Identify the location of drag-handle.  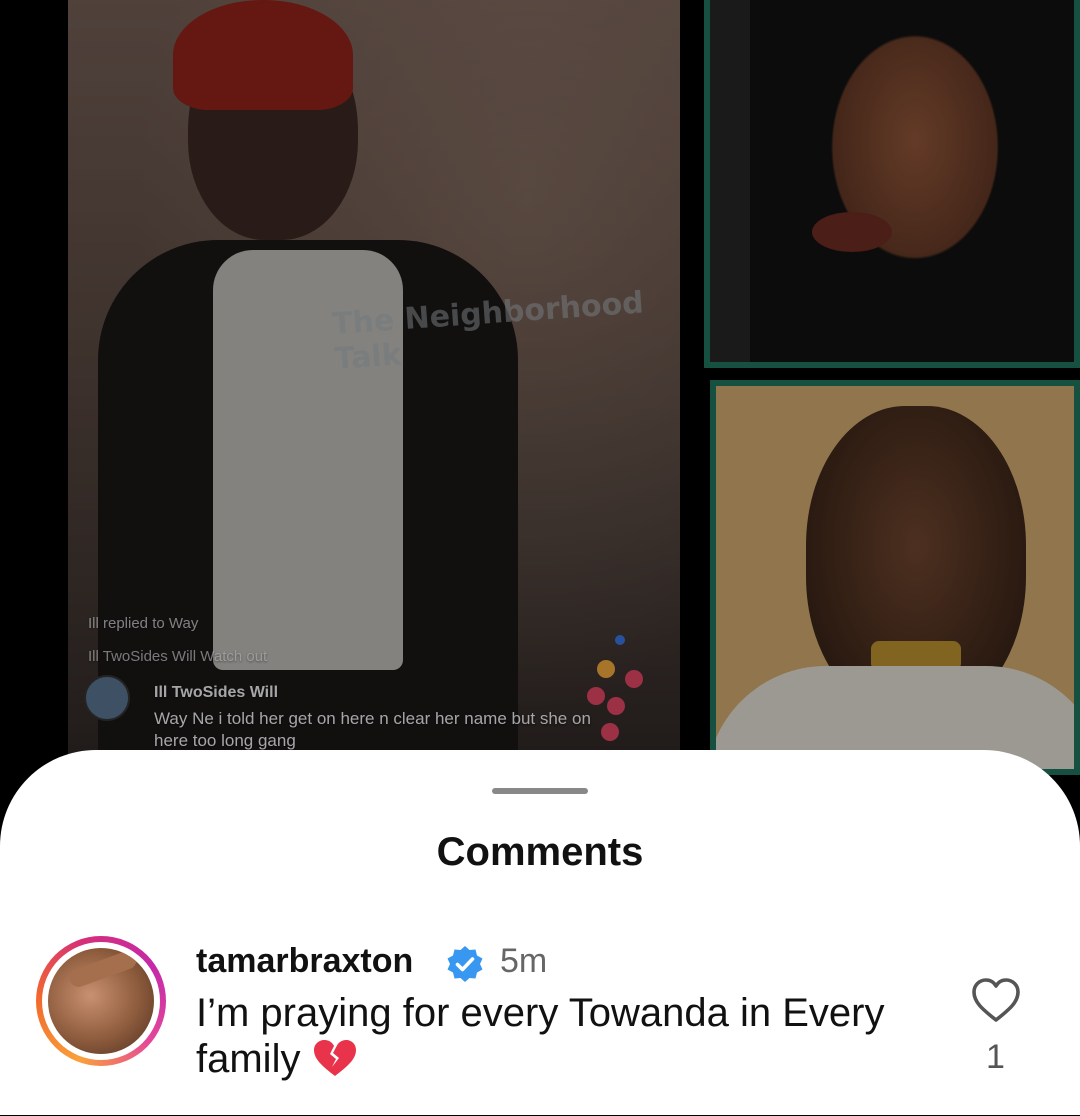
(540, 791).